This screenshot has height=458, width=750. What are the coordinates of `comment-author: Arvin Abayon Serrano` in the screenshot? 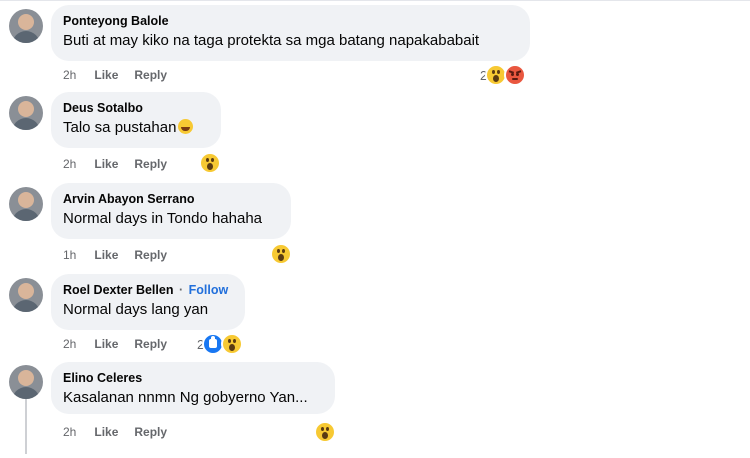 It's located at (171, 199).